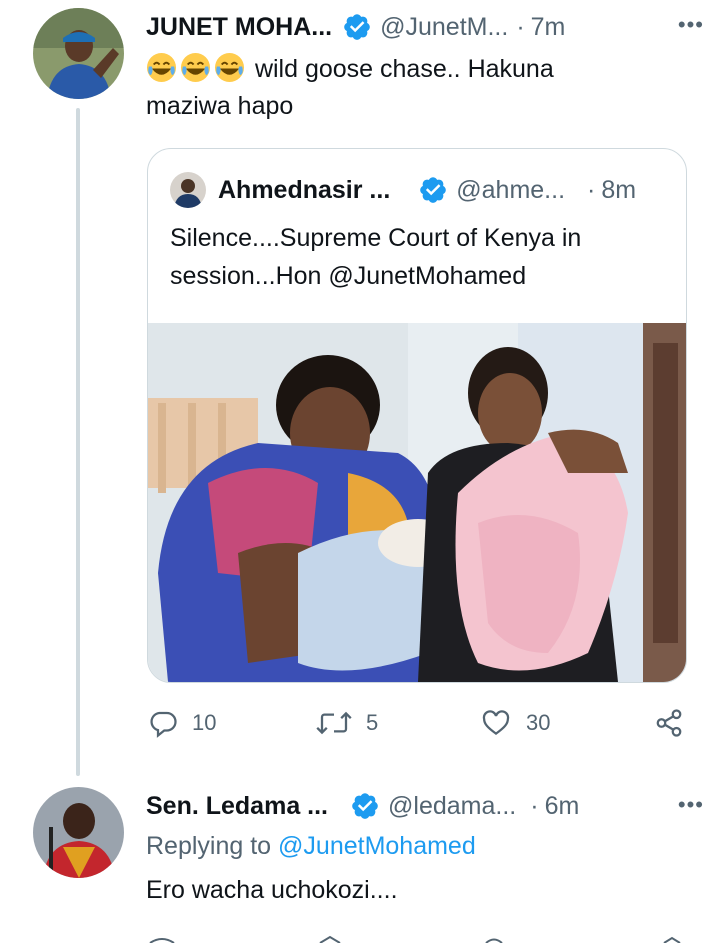 This screenshot has height=948, width=720. Describe the element at coordinates (209, 846) in the screenshot. I see `replying-prefix: Replying to` at that location.